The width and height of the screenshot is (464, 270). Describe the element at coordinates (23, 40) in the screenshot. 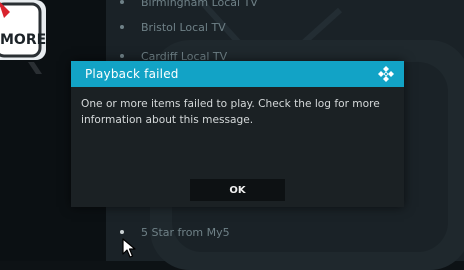

I see `promo-text: MORE` at that location.